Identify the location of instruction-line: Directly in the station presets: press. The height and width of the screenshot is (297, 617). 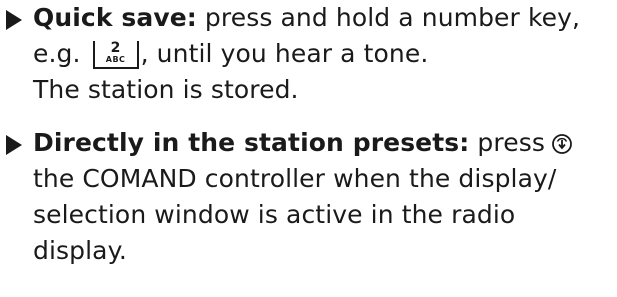
(303, 145).